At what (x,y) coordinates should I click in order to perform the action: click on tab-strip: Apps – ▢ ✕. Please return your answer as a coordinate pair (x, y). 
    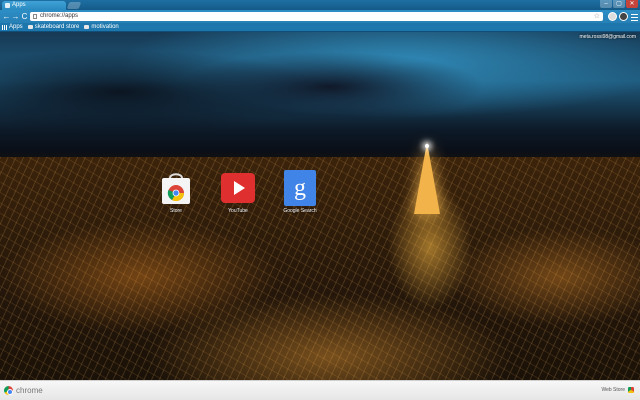
    Looking at the image, I should click on (320, 5).